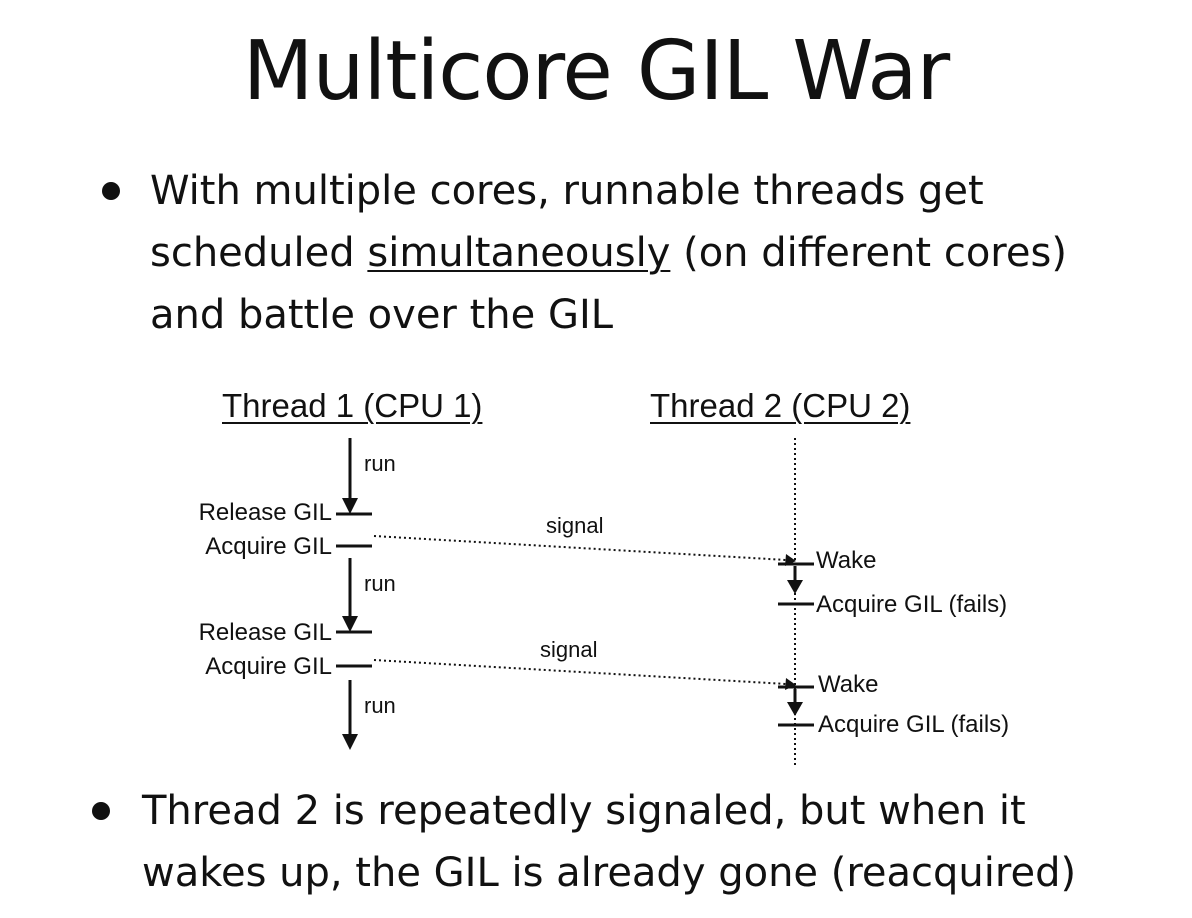  Describe the element at coordinates (912, 604) in the screenshot. I see `acquire-gil-fails-label-1: Acquire GIL (fails)` at that location.